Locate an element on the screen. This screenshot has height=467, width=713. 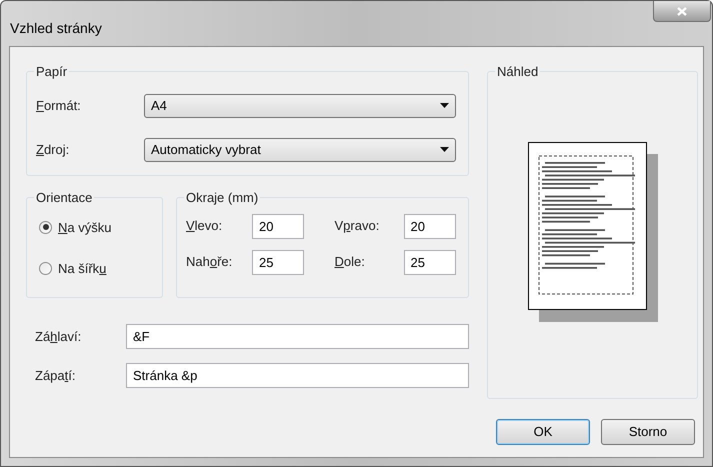
group-title: Okraje (mm) is located at coordinates (222, 198).